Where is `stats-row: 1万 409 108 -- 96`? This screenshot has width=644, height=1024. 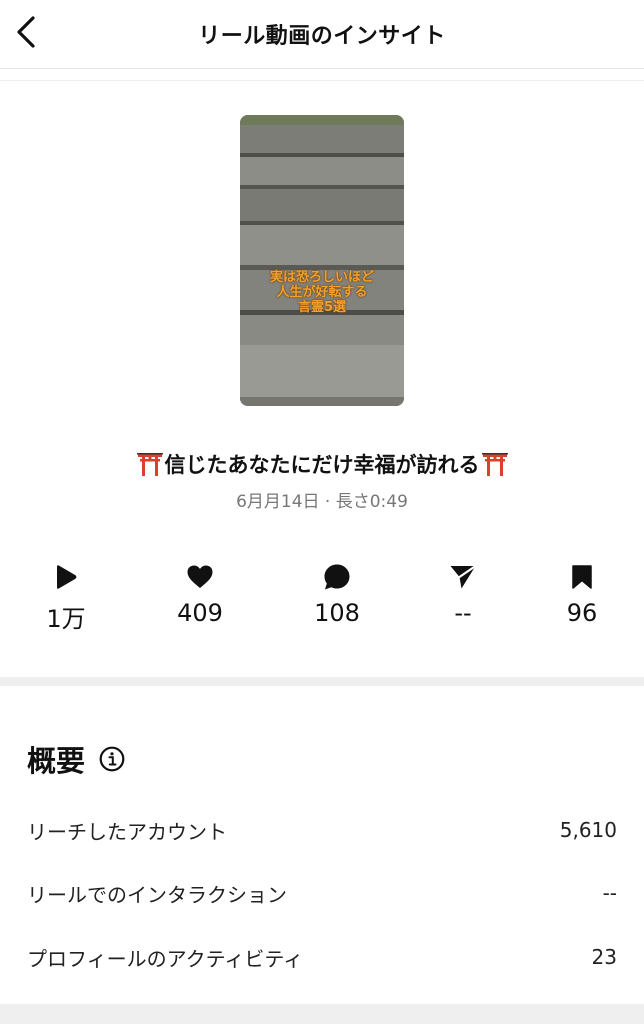
stats-row: 1万 409 108 -- 96 is located at coordinates (322, 598).